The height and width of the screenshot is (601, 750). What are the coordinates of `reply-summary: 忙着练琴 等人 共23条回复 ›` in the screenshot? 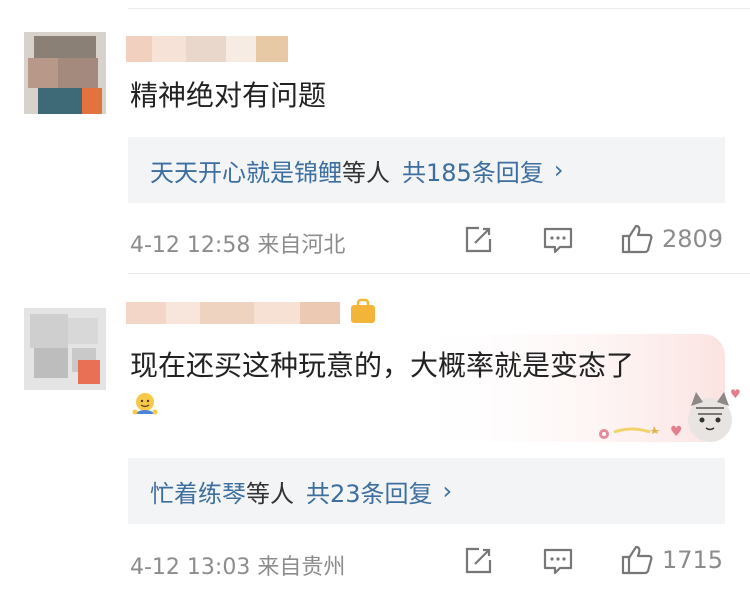 It's located at (426, 491).